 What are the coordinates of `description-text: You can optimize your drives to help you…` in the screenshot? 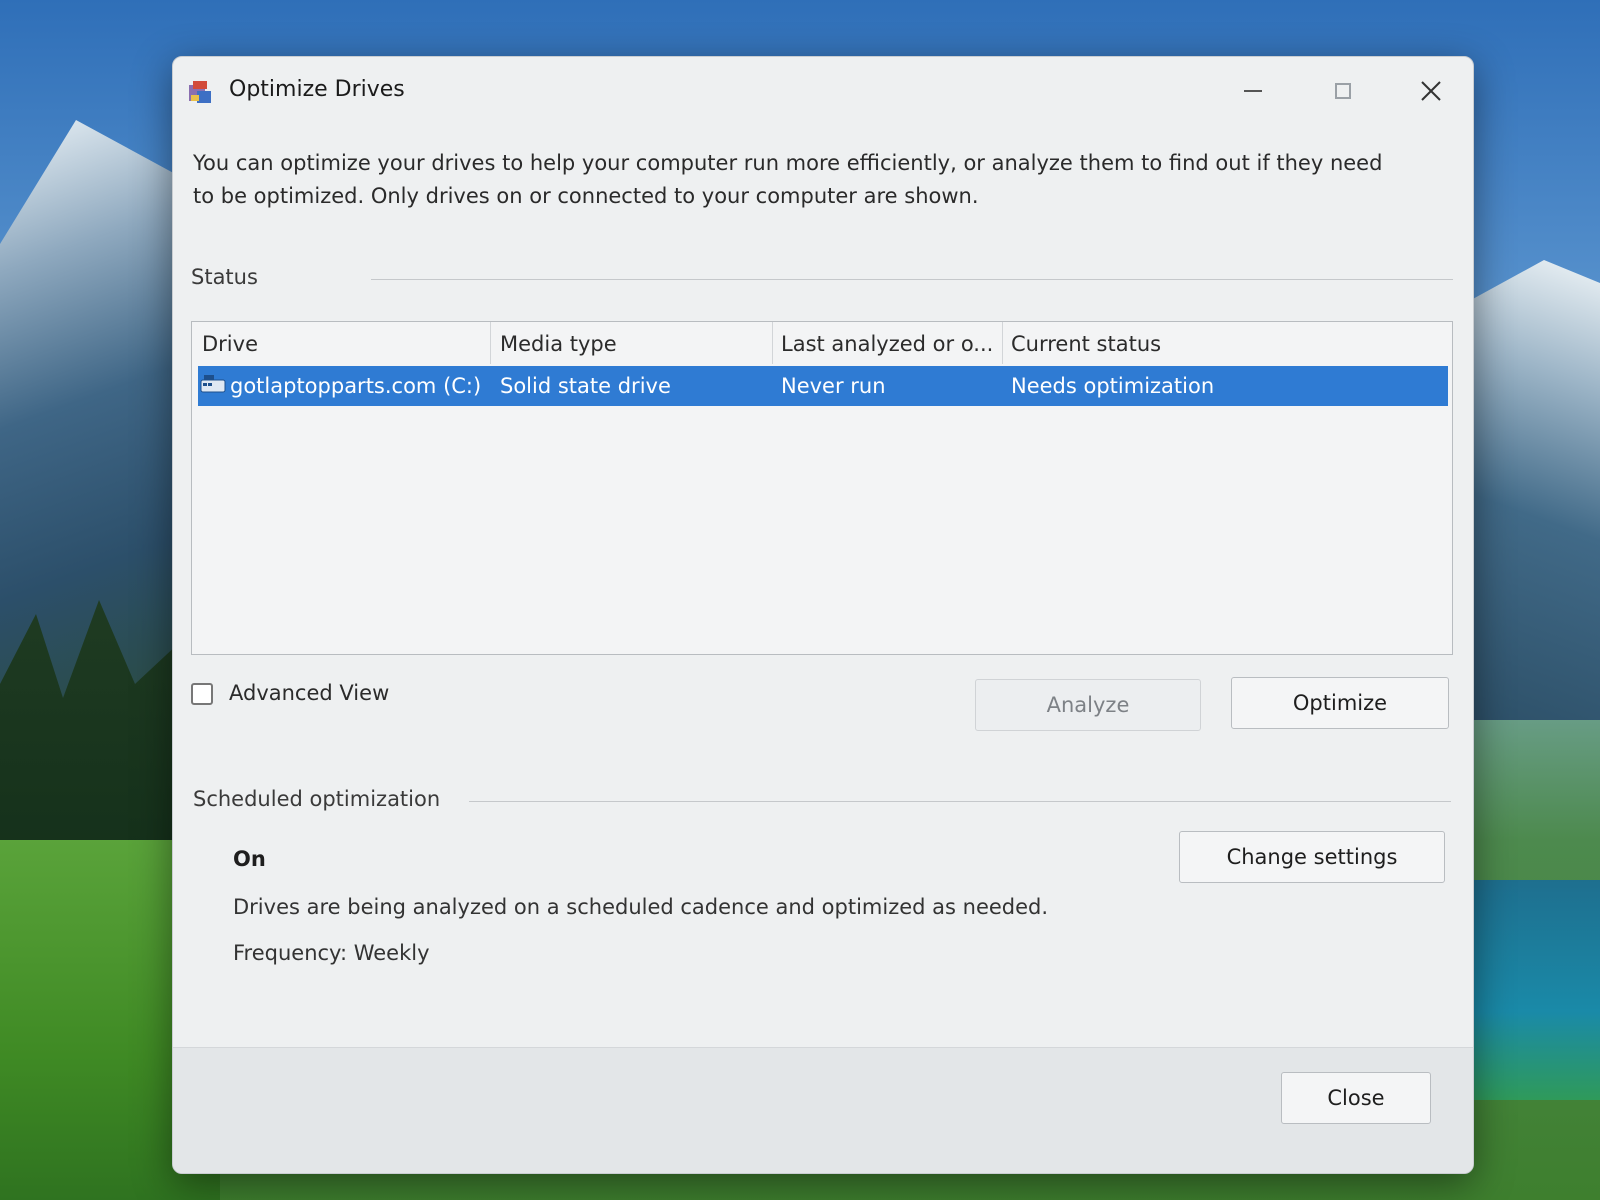 It's located at (788, 179).